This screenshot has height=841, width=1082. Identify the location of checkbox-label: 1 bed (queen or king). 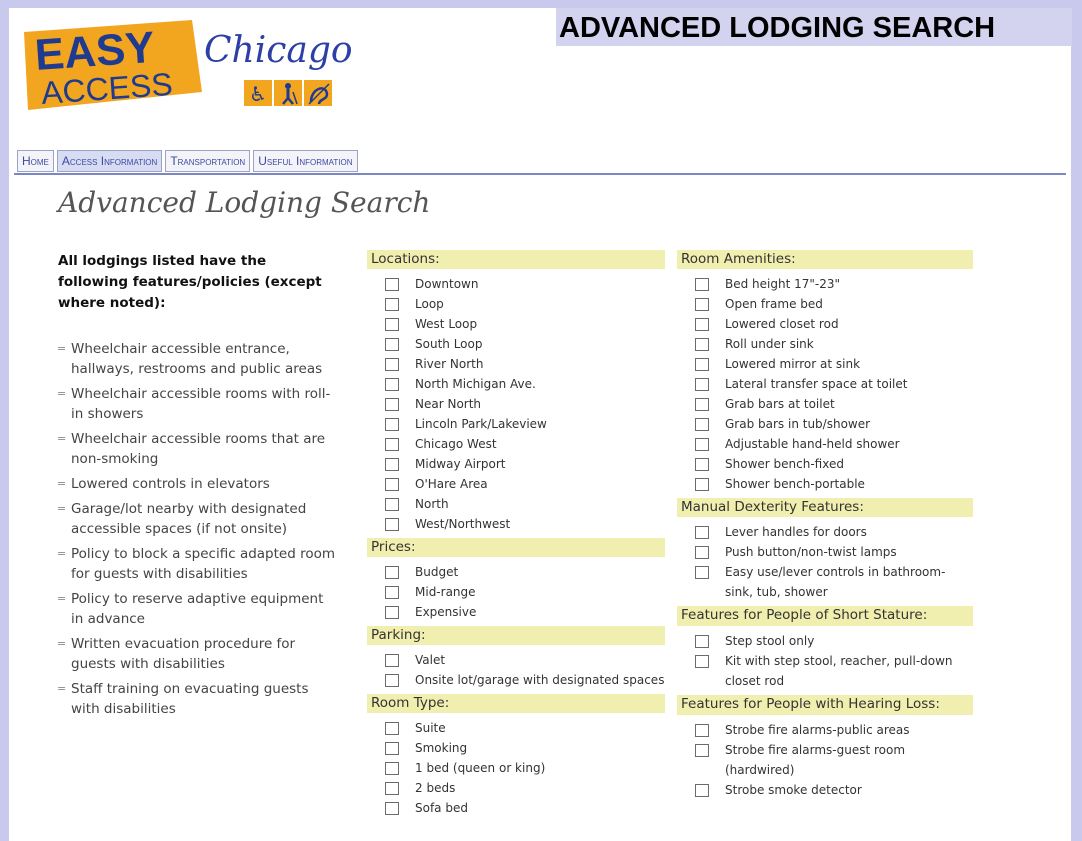
(540, 768).